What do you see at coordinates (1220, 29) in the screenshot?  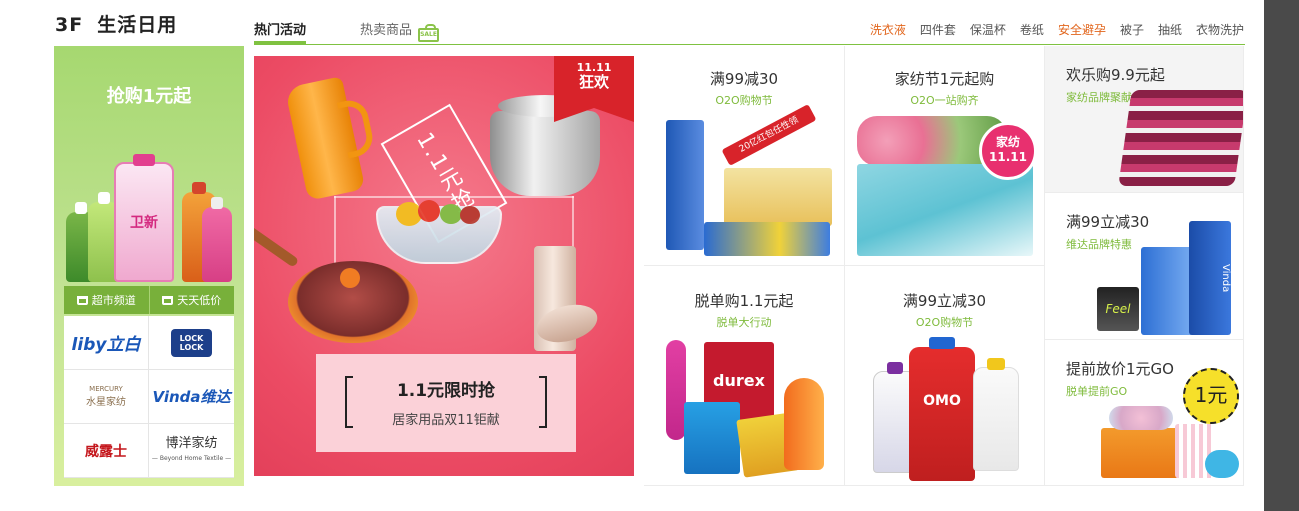 I see `keyword-link: 衣物洗护` at bounding box center [1220, 29].